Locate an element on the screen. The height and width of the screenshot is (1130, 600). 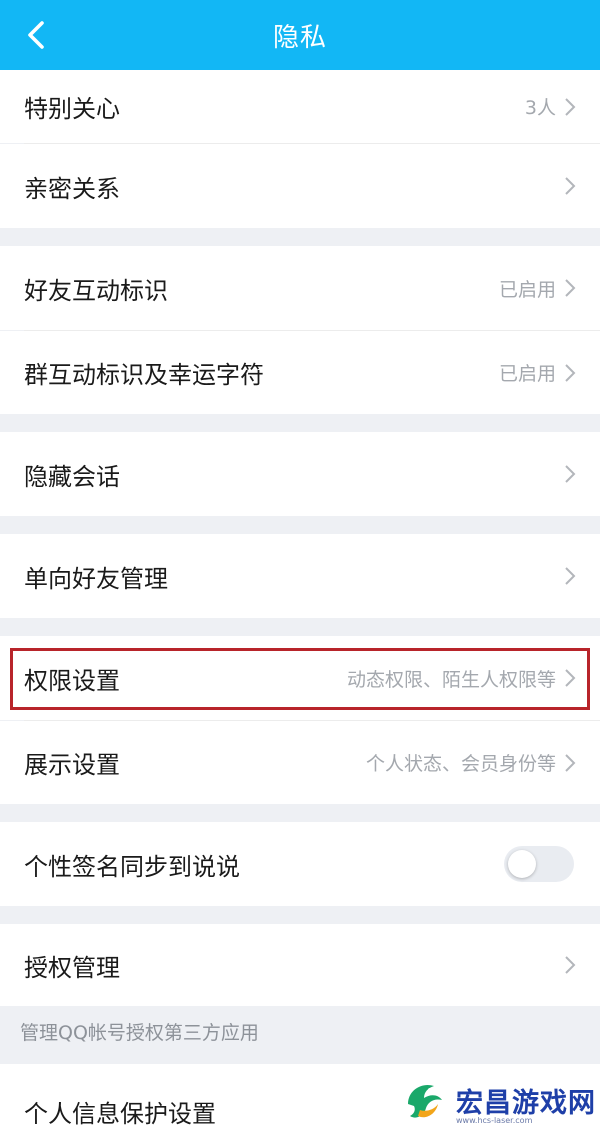
row-label: 隐藏会话 is located at coordinates (72, 476).